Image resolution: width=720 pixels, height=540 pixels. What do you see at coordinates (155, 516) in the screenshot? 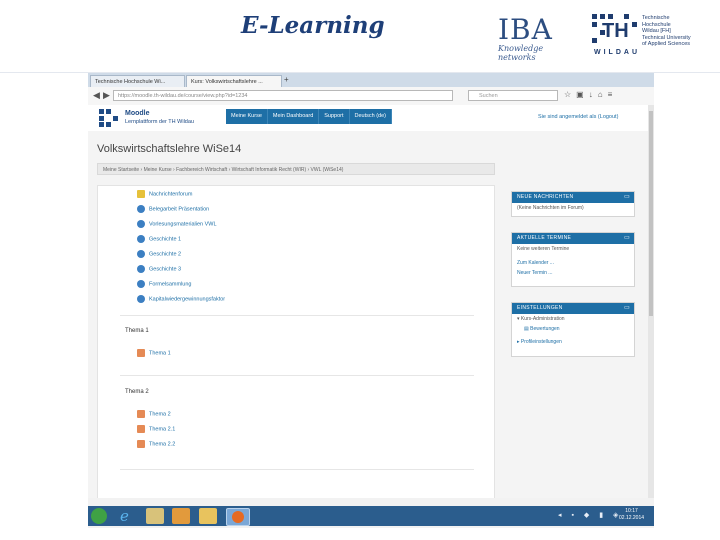
I see `explorer-icon` at bounding box center [155, 516].